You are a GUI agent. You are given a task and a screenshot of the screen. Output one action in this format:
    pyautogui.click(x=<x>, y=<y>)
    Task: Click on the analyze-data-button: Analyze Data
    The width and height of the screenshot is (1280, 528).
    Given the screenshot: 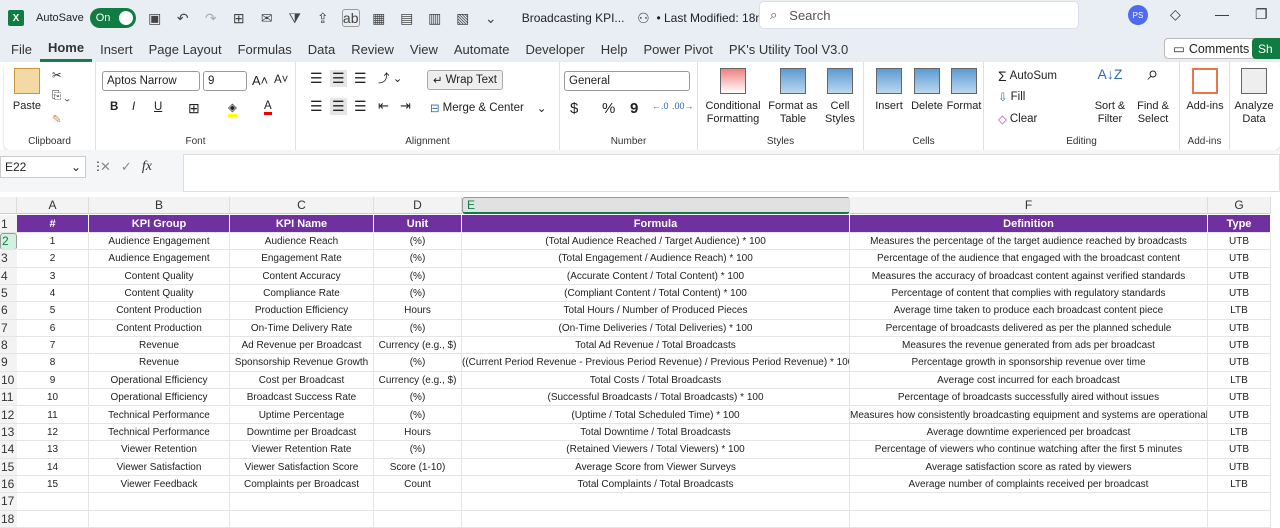 What is the action you would take?
    pyautogui.click(x=1254, y=97)
    